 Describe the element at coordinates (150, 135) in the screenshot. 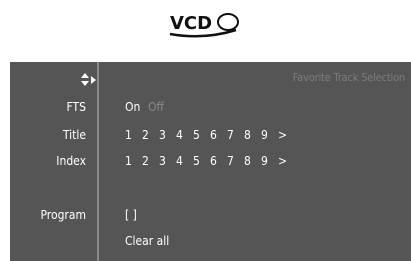

I see `title-number: 2` at that location.